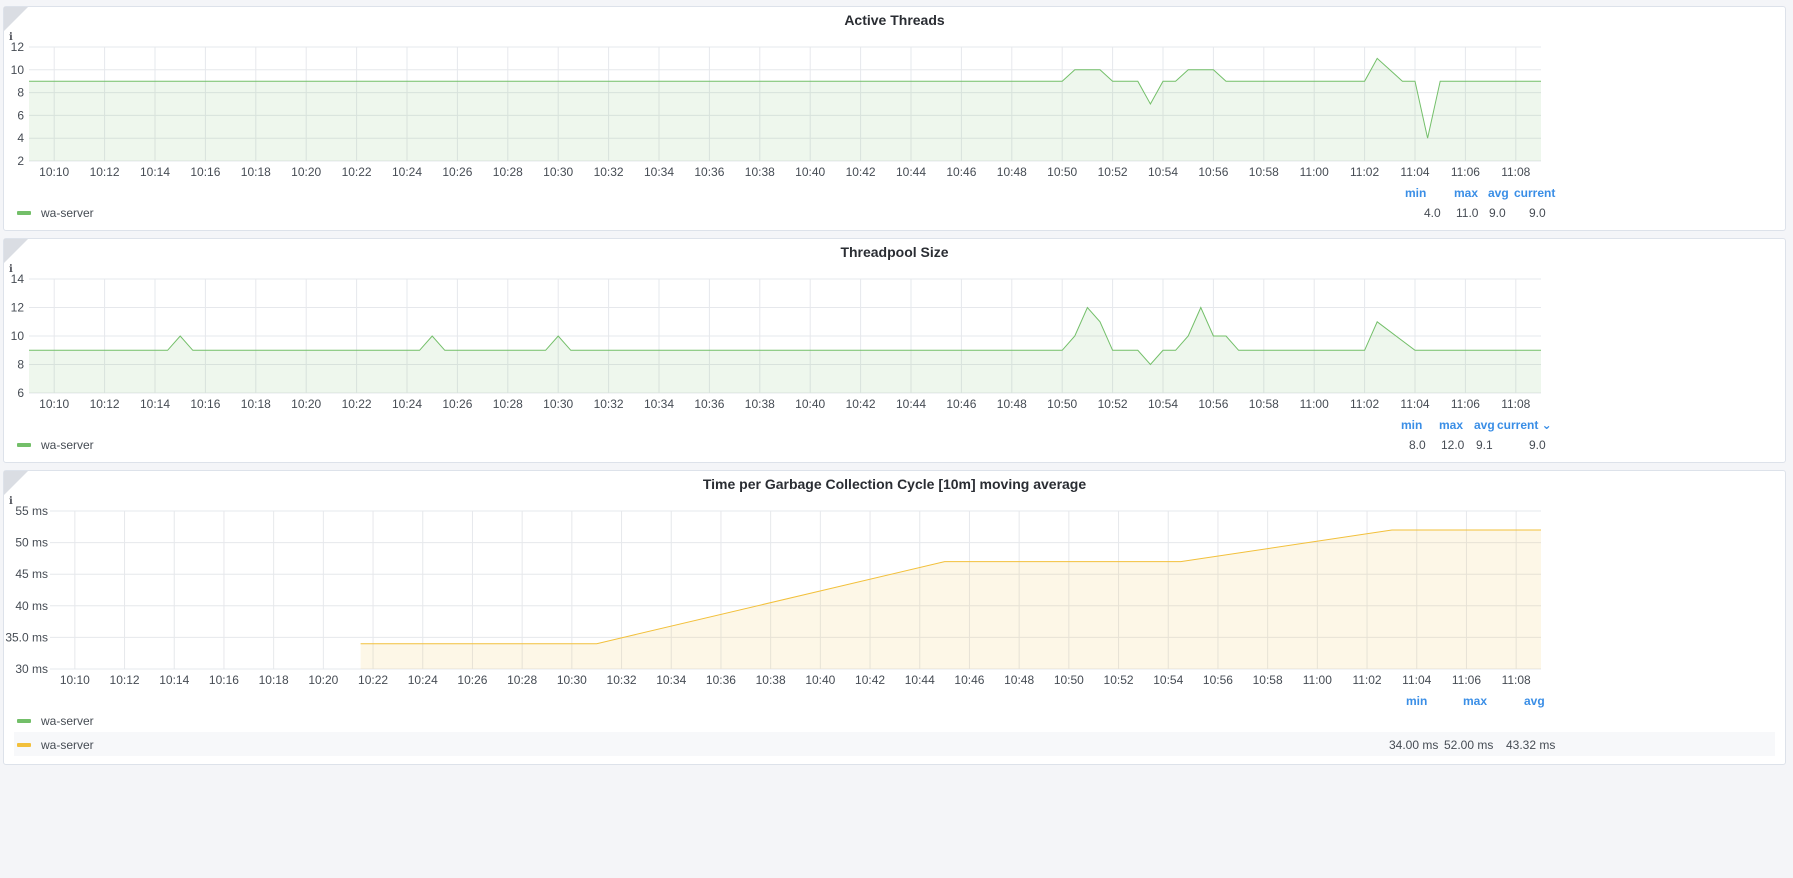 The height and width of the screenshot is (878, 1793). What do you see at coordinates (1465, 172) in the screenshot?
I see `x-tick-label: 11:06` at bounding box center [1465, 172].